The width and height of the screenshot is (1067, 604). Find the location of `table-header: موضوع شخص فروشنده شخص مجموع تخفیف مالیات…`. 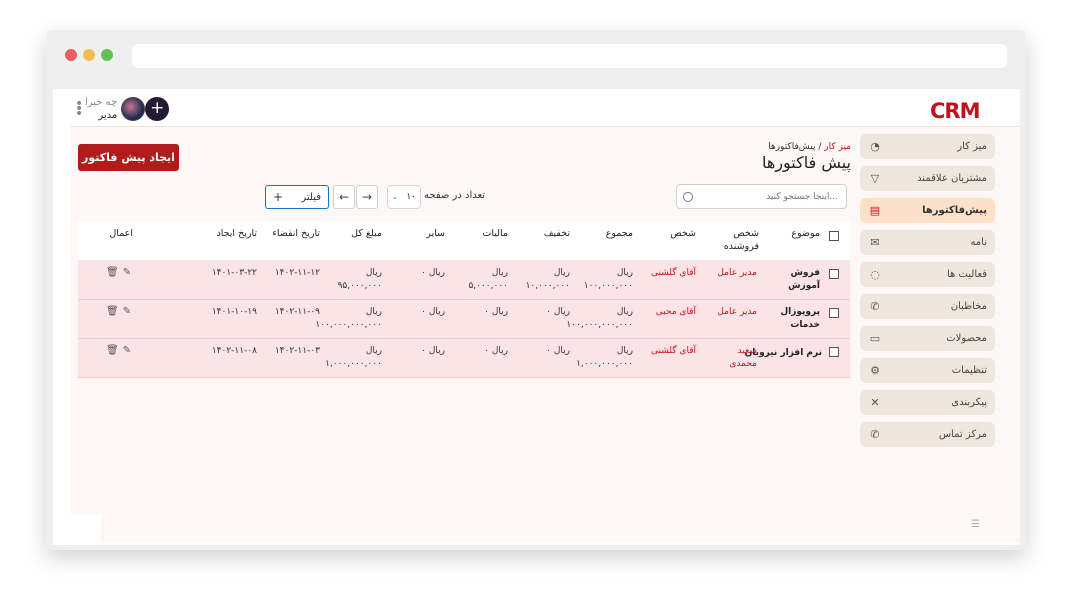

table-header: موضوع شخص فروشنده شخص مجموع تخفیف مالیات… is located at coordinates (464, 241).